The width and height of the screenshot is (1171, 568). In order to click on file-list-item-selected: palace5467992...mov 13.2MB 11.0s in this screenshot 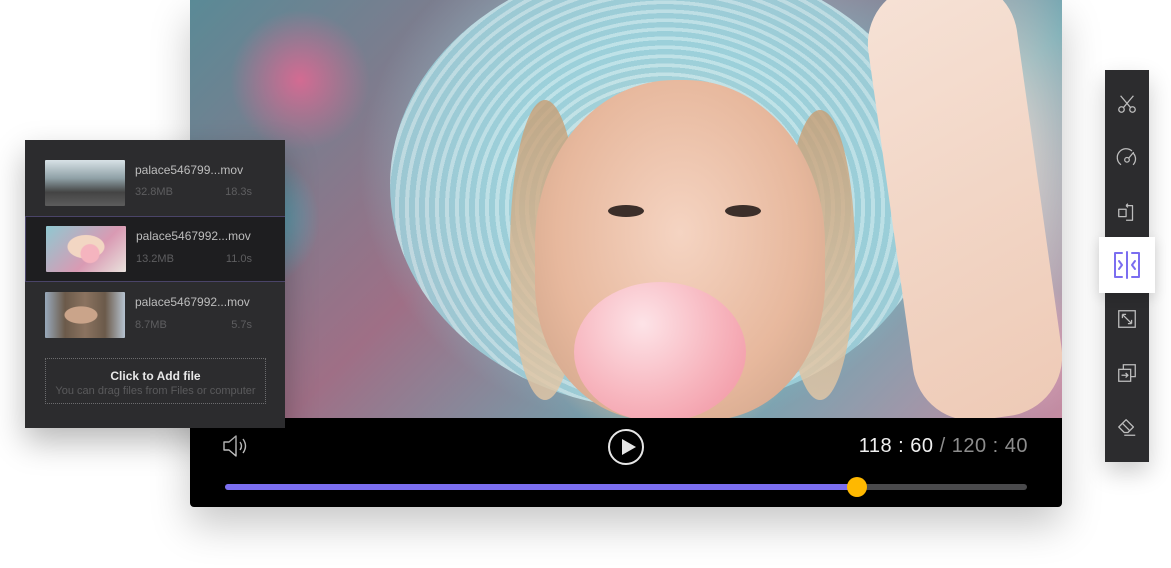, I will do `click(155, 249)`.